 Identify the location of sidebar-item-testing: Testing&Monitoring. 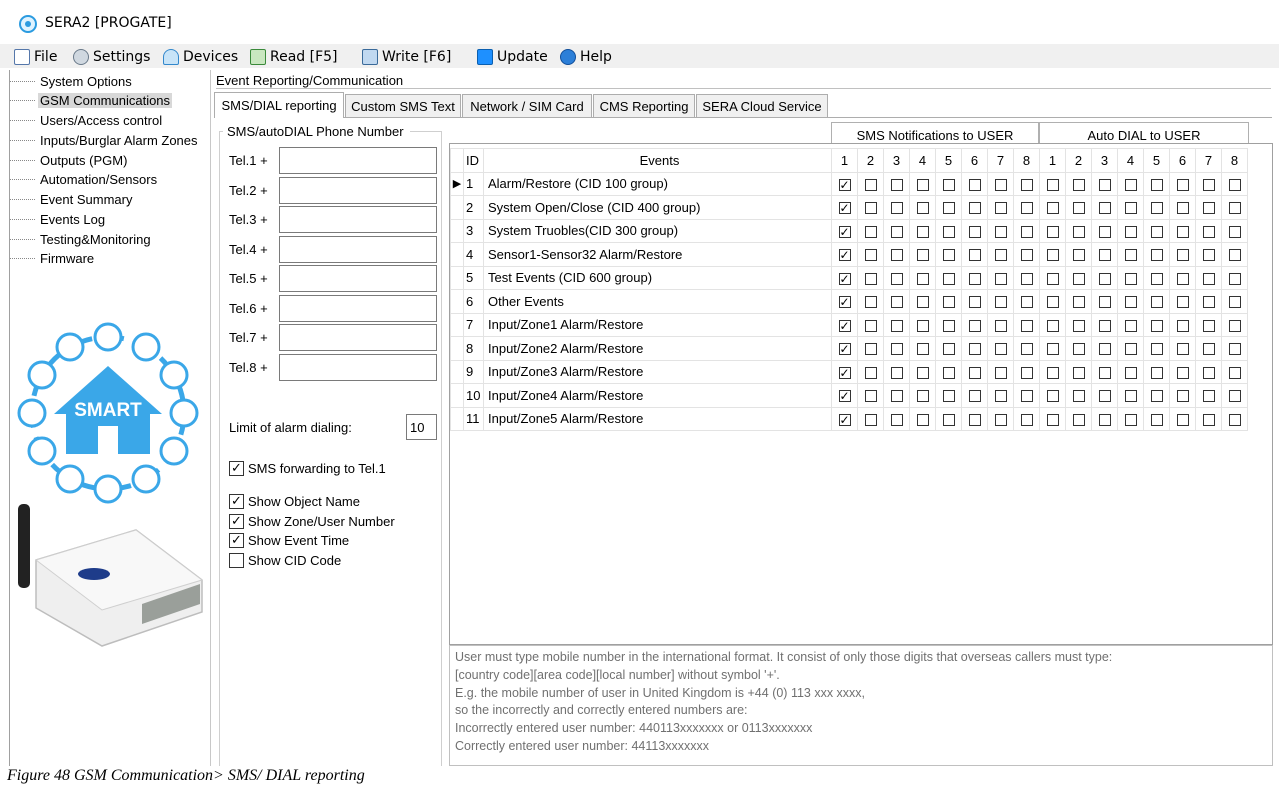
(81, 239).